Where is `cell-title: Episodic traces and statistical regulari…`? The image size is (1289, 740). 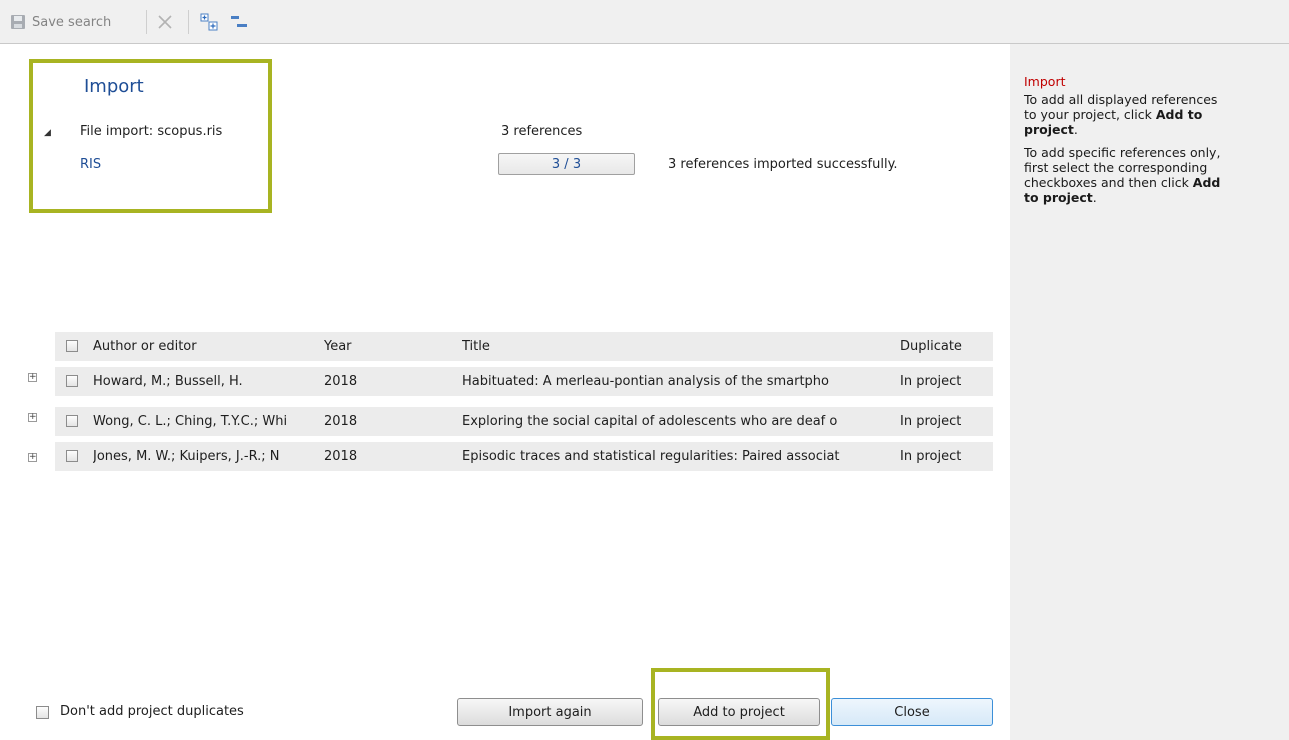
cell-title: Episodic traces and statistical regulari… is located at coordinates (651, 456).